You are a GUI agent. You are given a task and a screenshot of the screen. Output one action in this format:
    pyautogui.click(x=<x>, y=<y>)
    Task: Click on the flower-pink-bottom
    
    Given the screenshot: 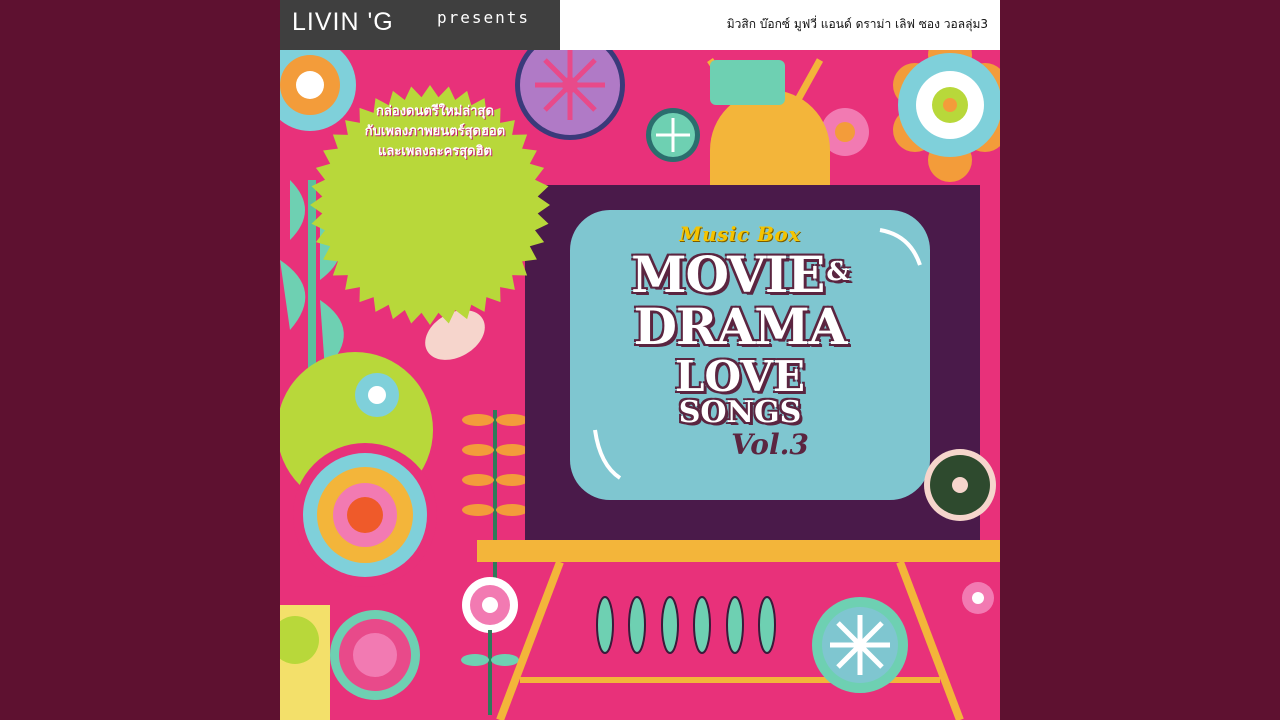 What is the action you would take?
    pyautogui.click(x=375, y=655)
    